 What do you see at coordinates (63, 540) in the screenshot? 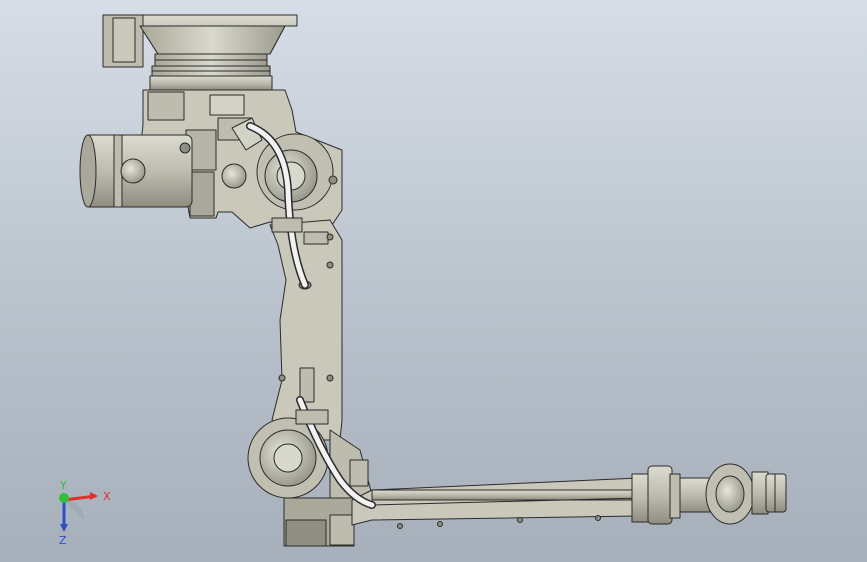
I see `z-axis-label: Z` at bounding box center [63, 540].